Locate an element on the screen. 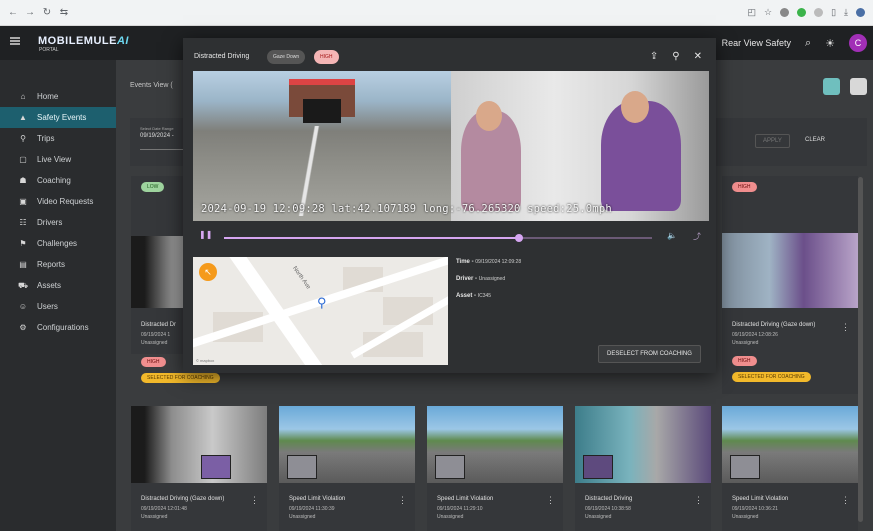  sidebar-item-label: Coaching is located at coordinates (54, 180).